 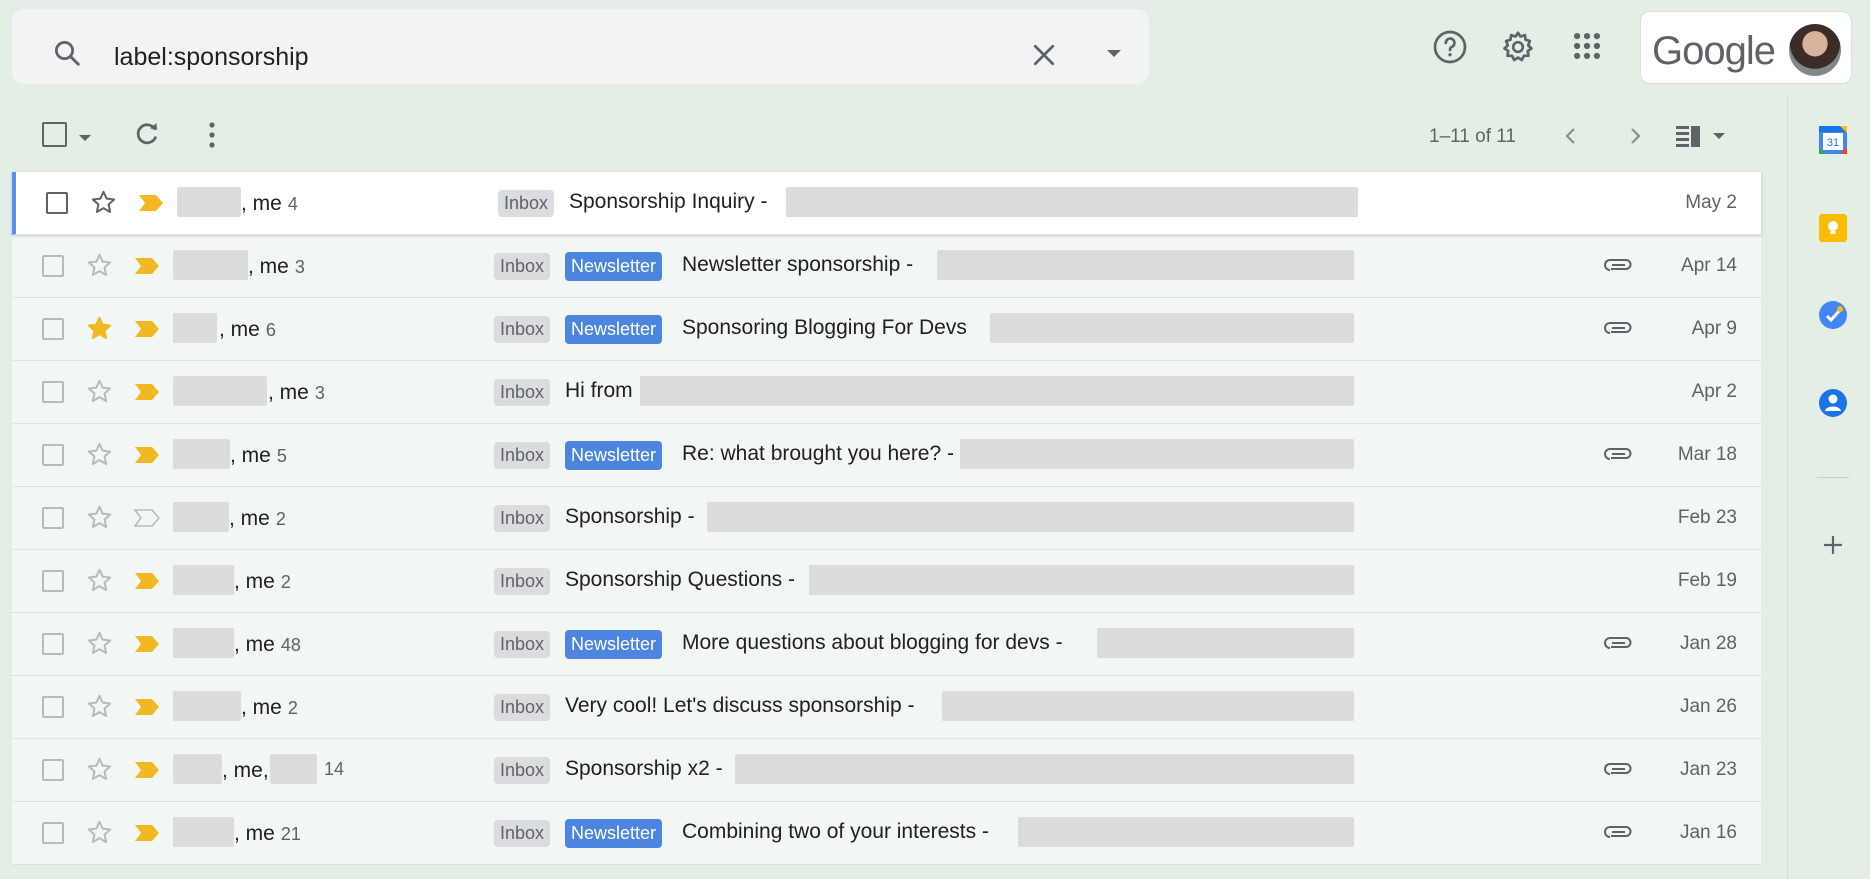 I want to click on clear-search-icon, so click(x=1044, y=57).